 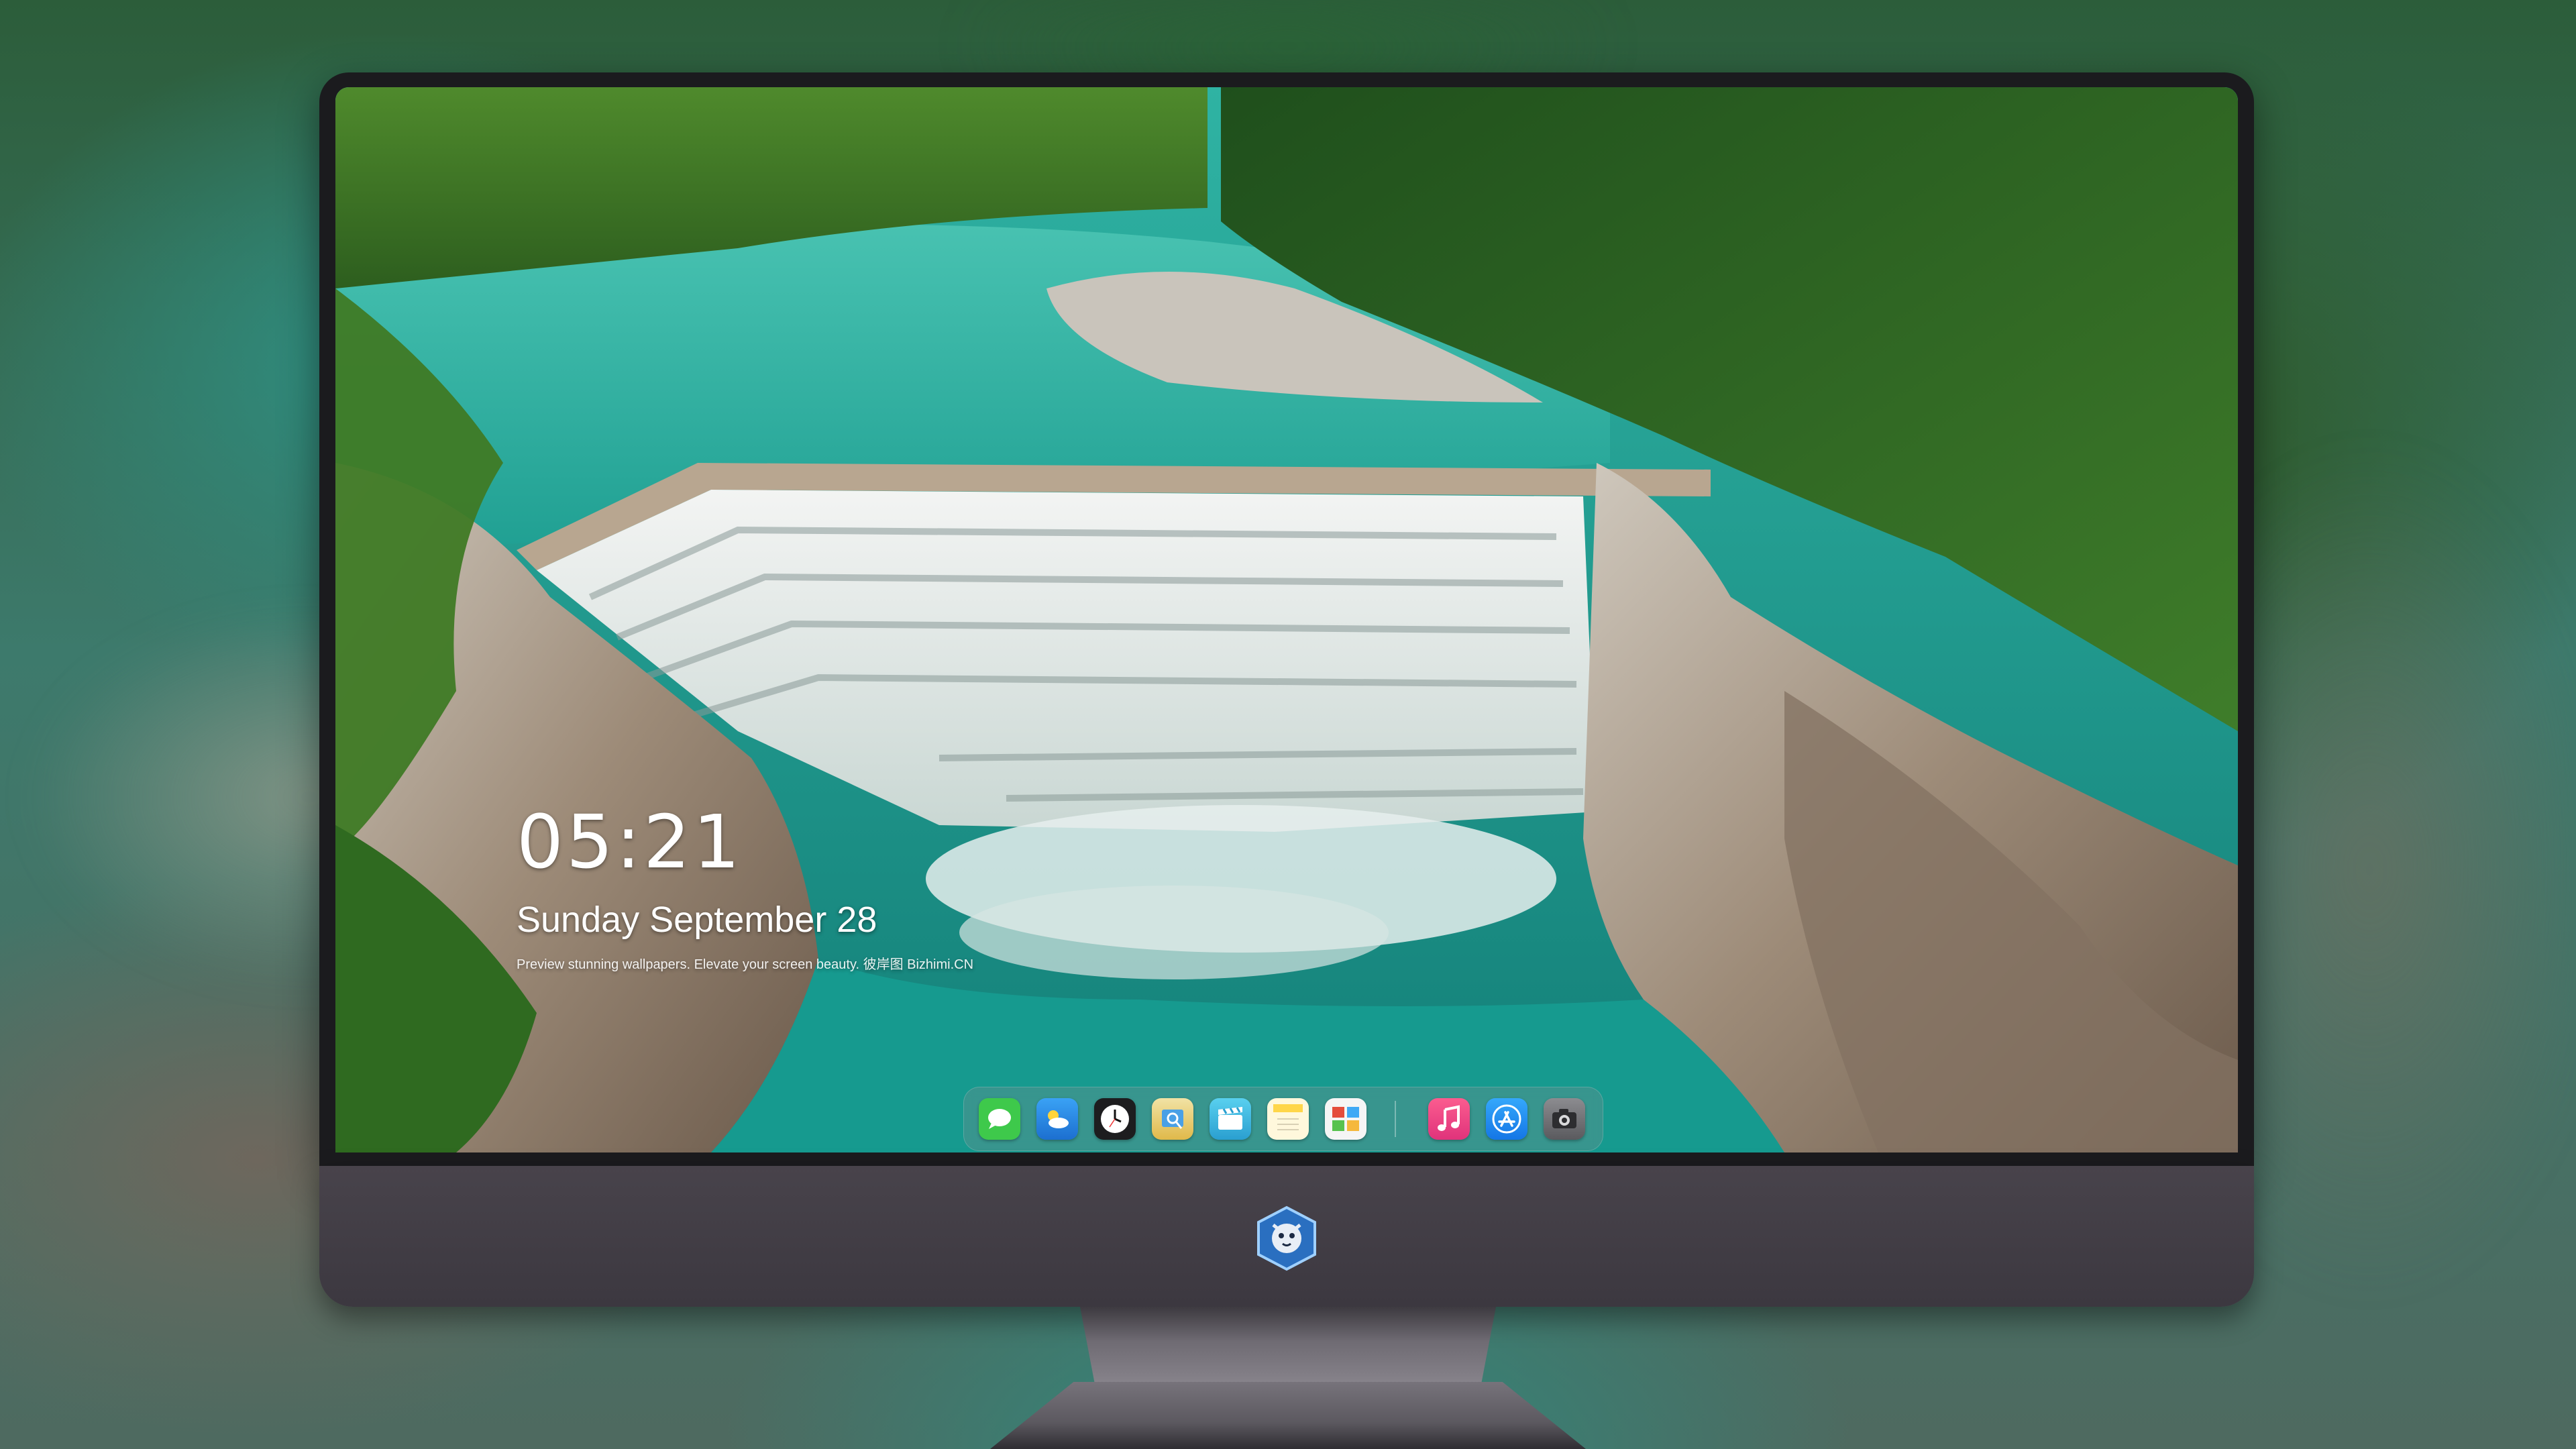 I want to click on photo-booth-app, so click(x=1345, y=1119).